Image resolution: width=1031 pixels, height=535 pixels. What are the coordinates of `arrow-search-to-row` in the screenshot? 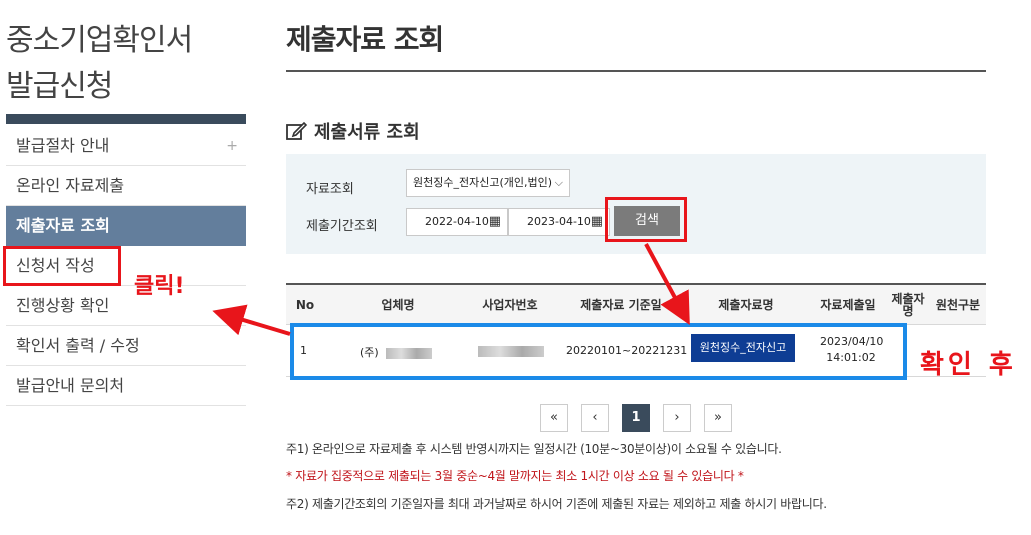 It's located at (667, 284).